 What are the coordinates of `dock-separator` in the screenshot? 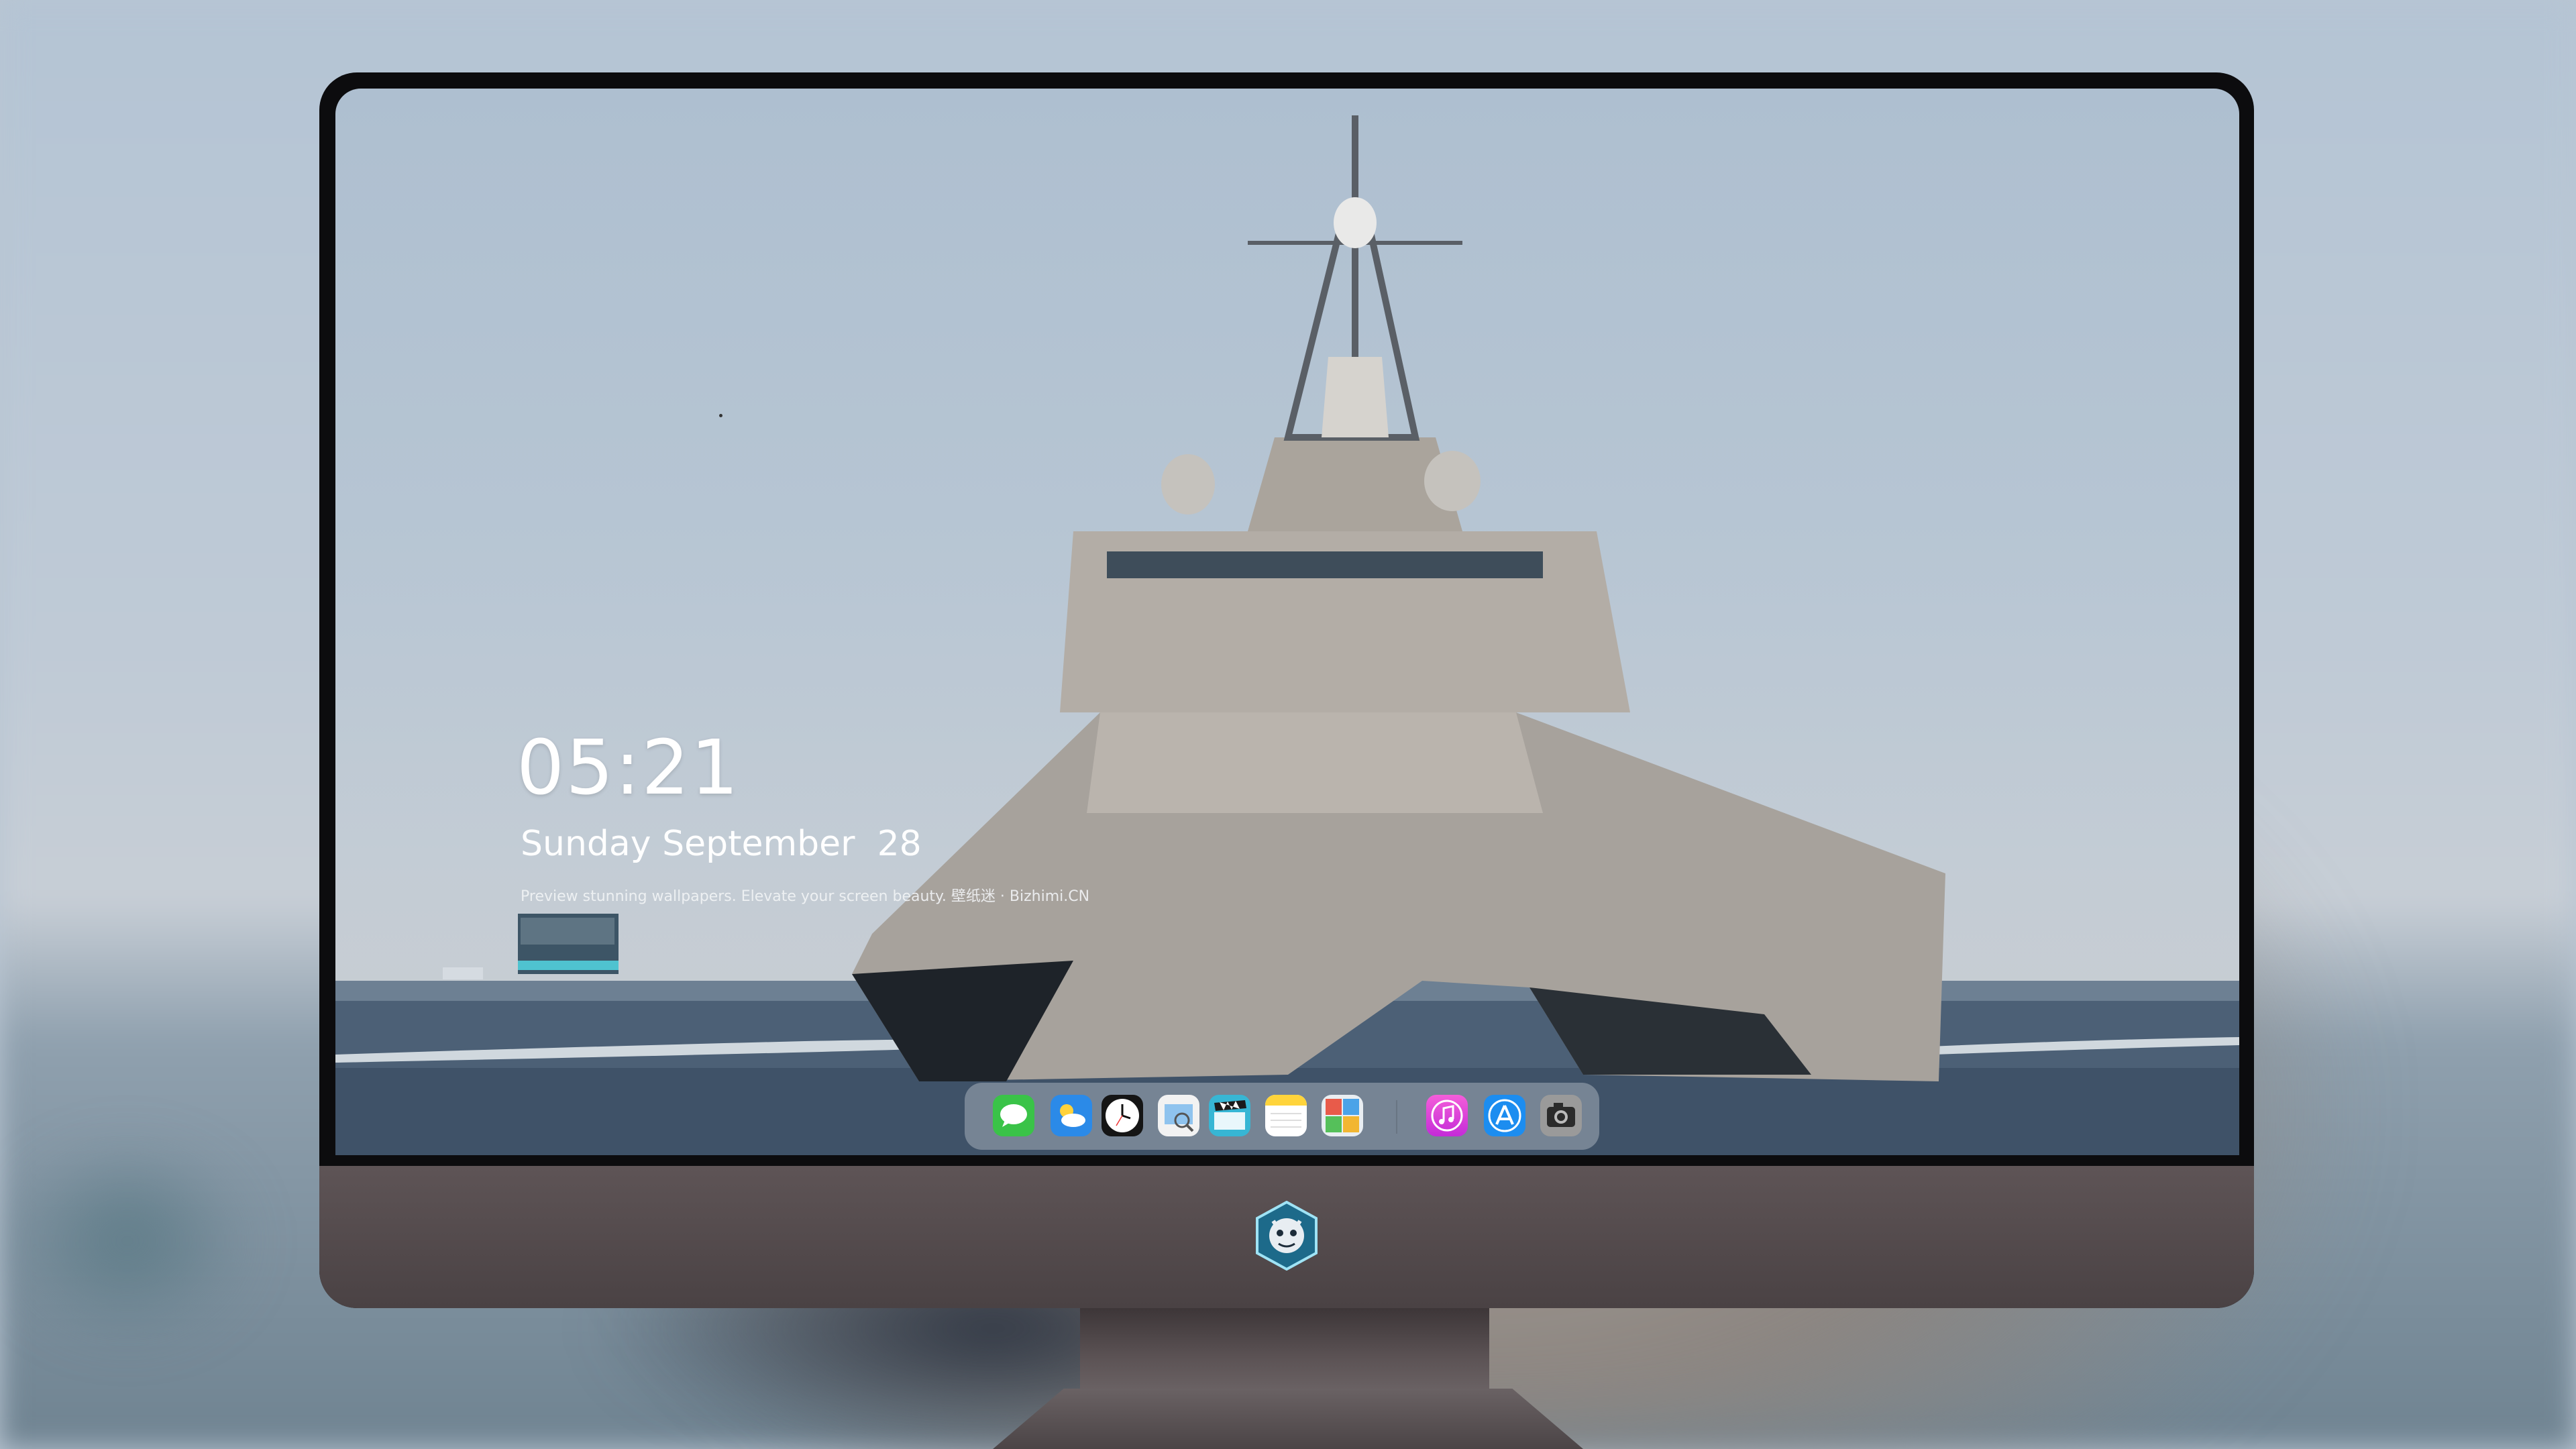 It's located at (1396, 1117).